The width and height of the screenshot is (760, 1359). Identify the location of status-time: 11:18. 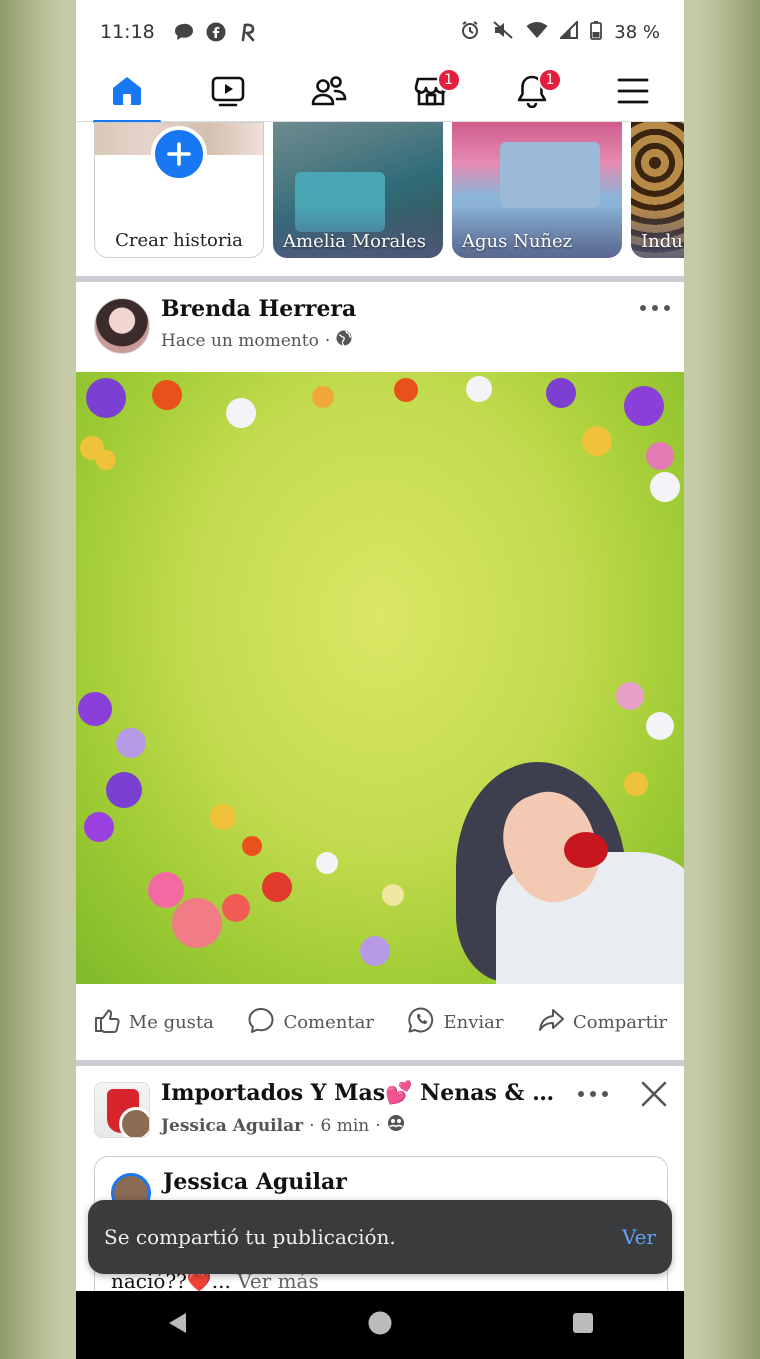
(127, 32).